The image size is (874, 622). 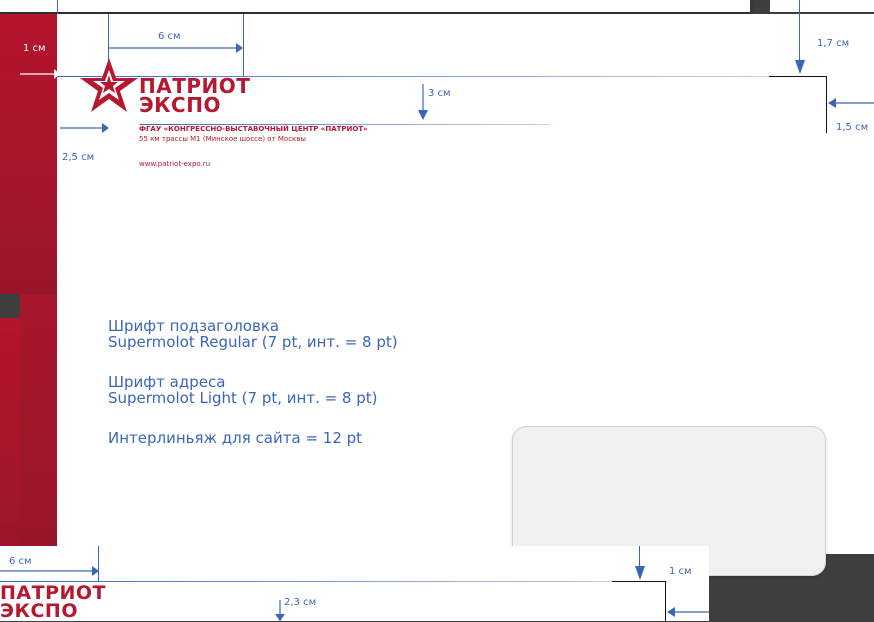 What do you see at coordinates (180, 105) in the screenshot?
I see `brand-line2: ЭКСПО` at bounding box center [180, 105].